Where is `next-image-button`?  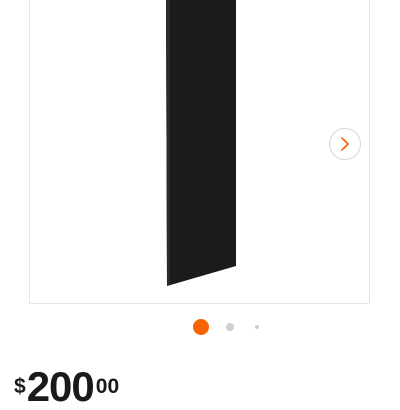
next-image-button is located at coordinates (345, 144).